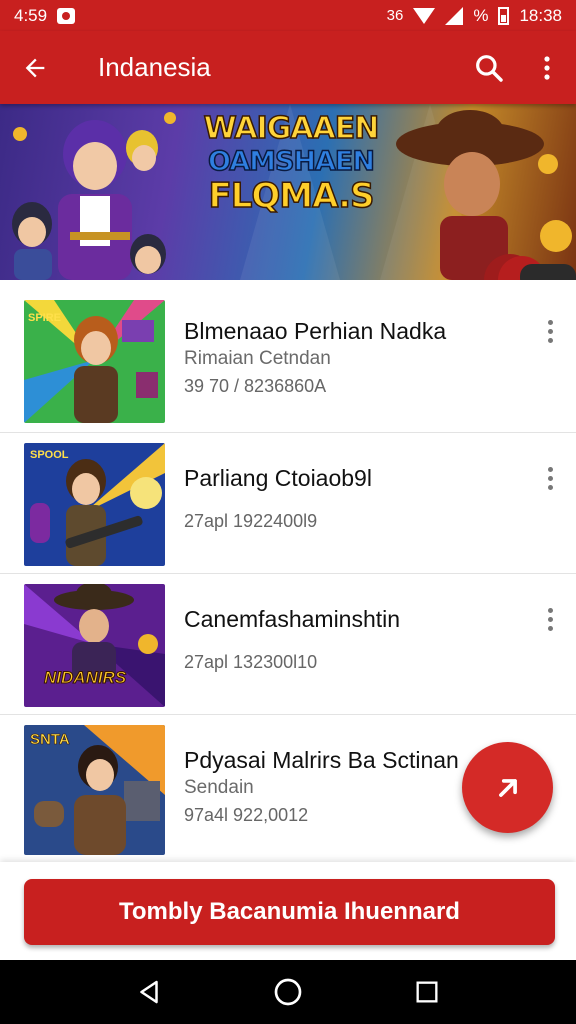  What do you see at coordinates (454, 15) in the screenshot?
I see `signal-icon` at bounding box center [454, 15].